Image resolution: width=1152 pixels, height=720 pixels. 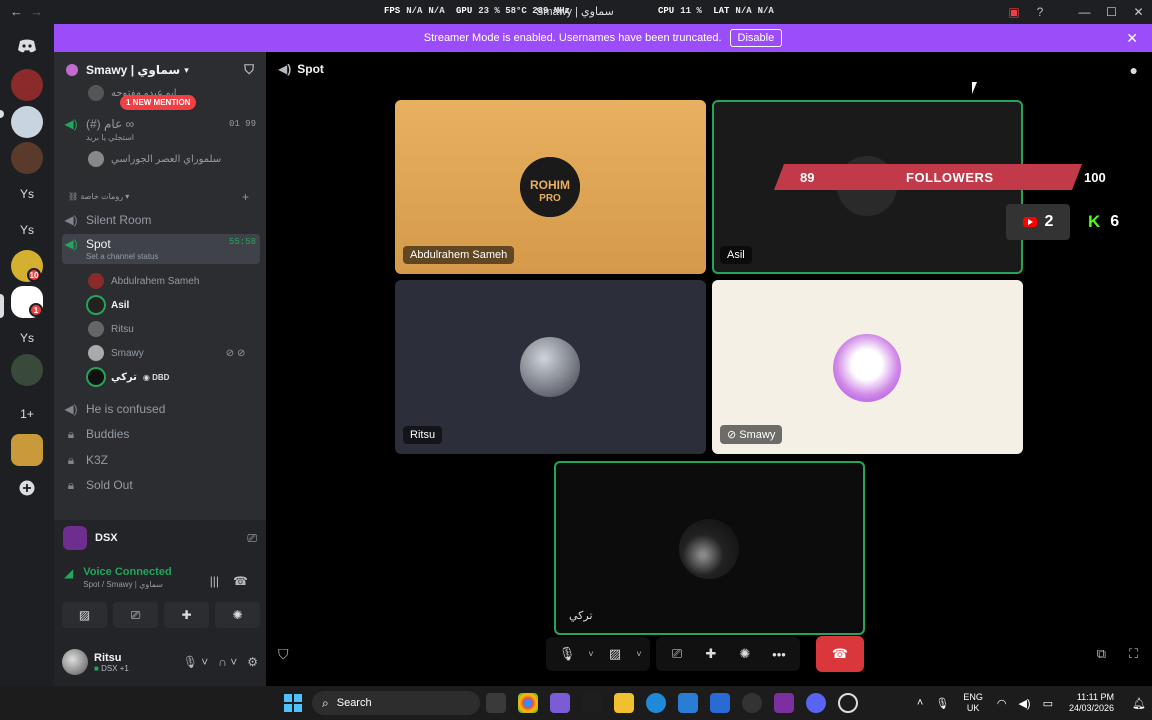 What do you see at coordinates (1139, 703) in the screenshot?
I see `notifications-icon: 🔔︎` at bounding box center [1139, 703].